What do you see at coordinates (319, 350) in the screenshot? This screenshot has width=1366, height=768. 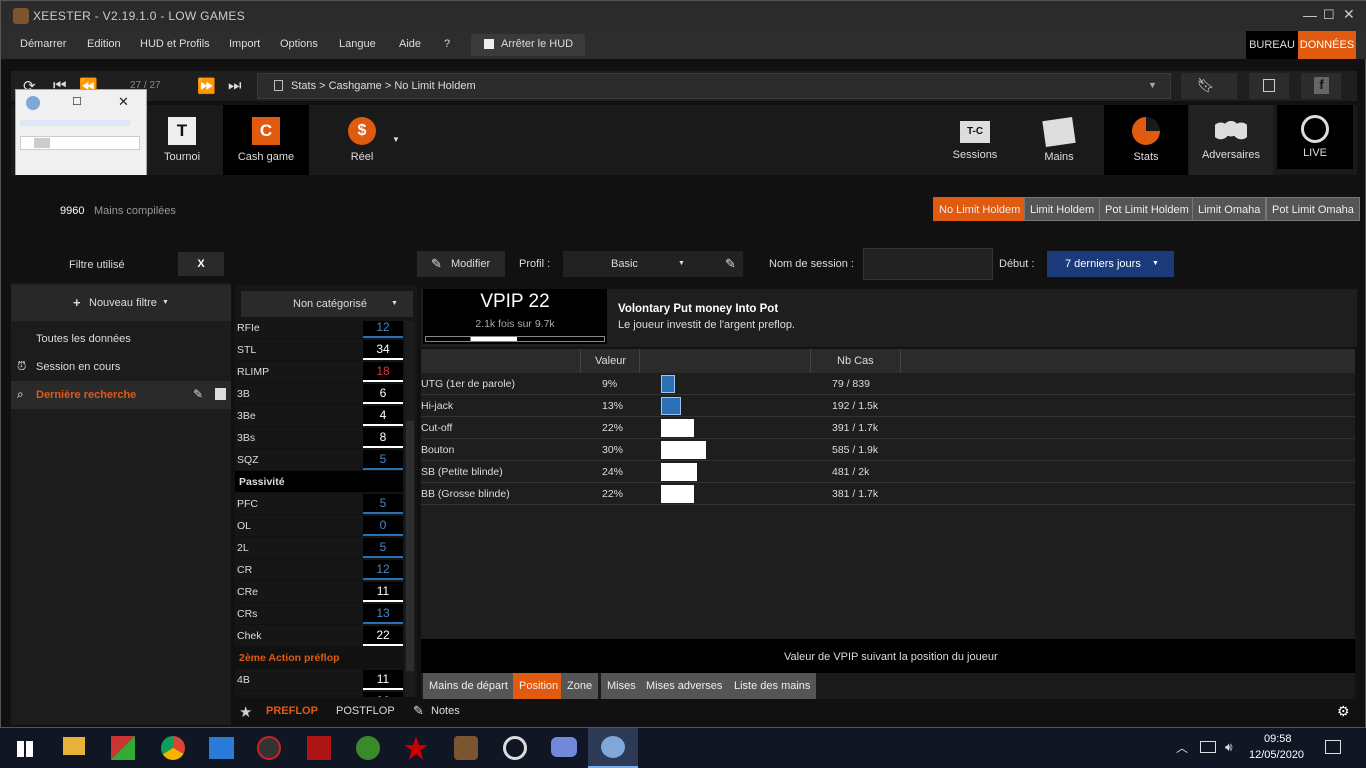 I see `stat-row: STL 34` at bounding box center [319, 350].